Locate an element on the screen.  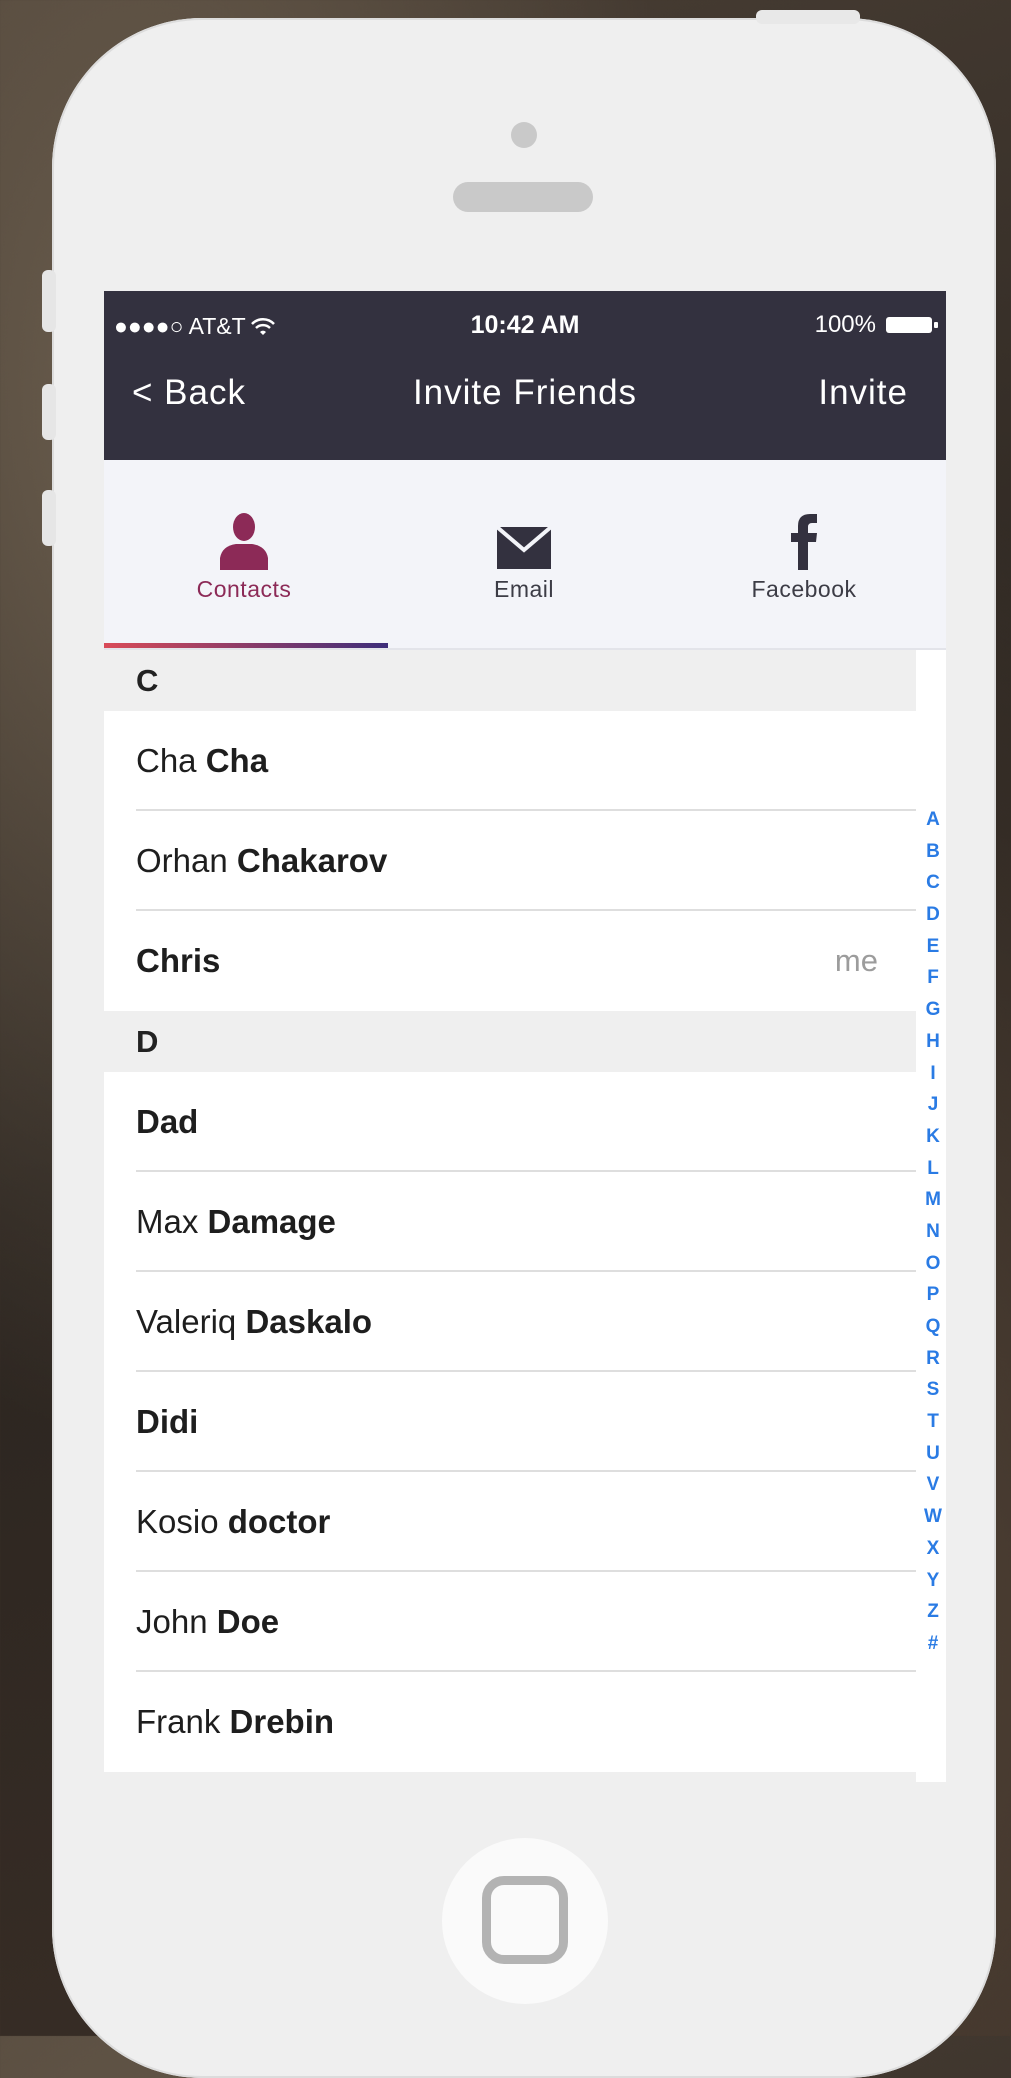
volume-up-button is located at coordinates (49, 412).